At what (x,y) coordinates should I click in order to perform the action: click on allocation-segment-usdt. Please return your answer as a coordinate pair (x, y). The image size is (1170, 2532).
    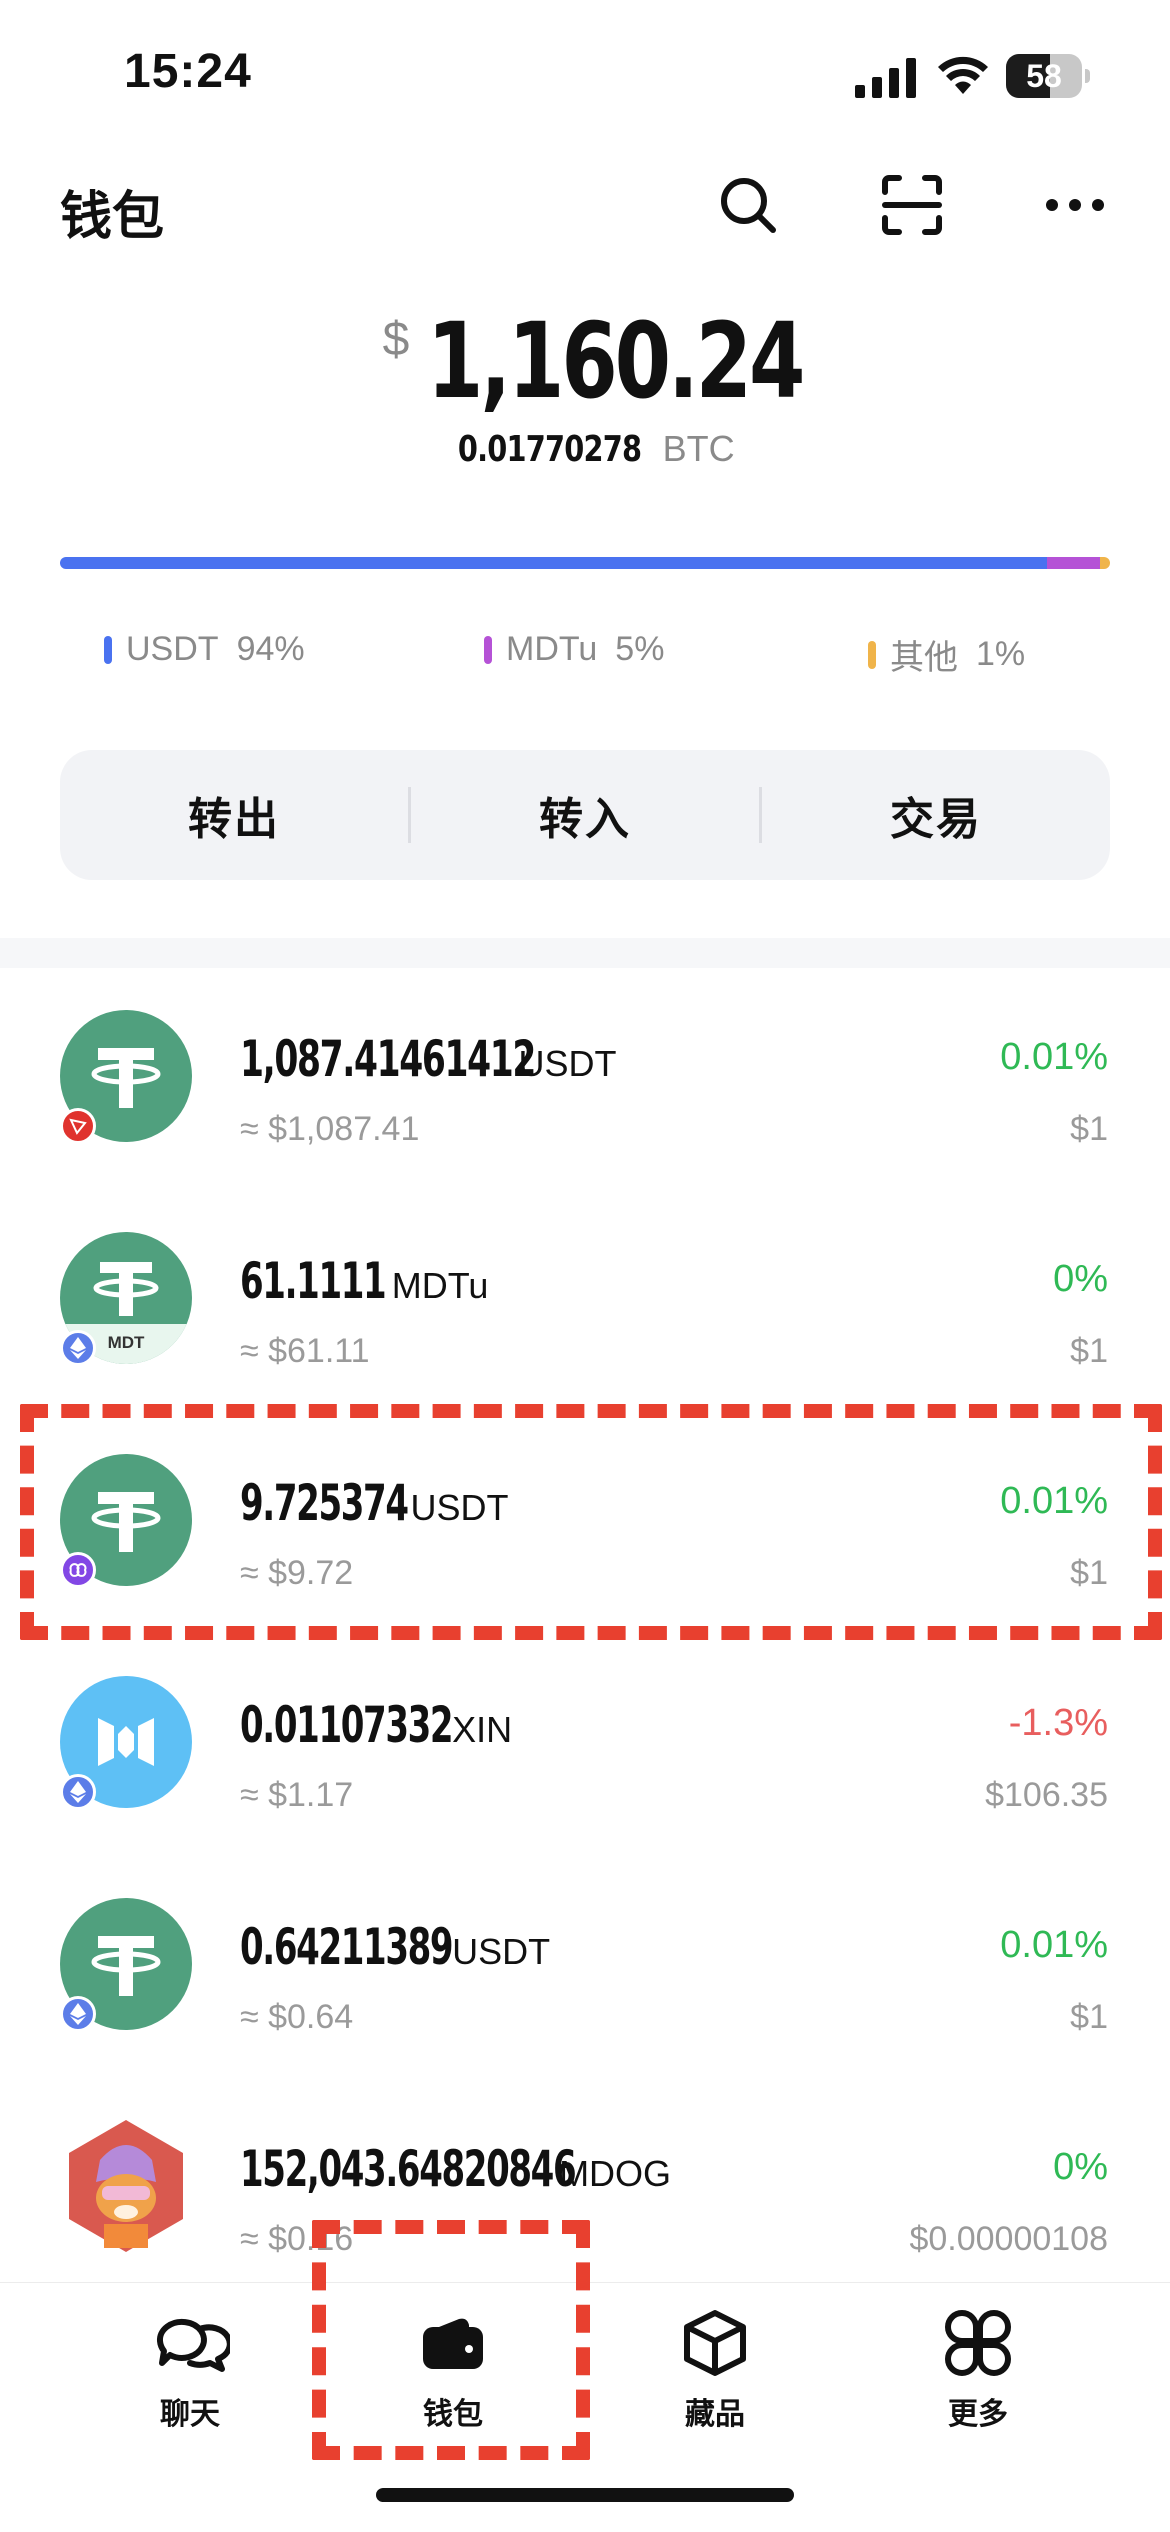
    Looking at the image, I should click on (553, 563).